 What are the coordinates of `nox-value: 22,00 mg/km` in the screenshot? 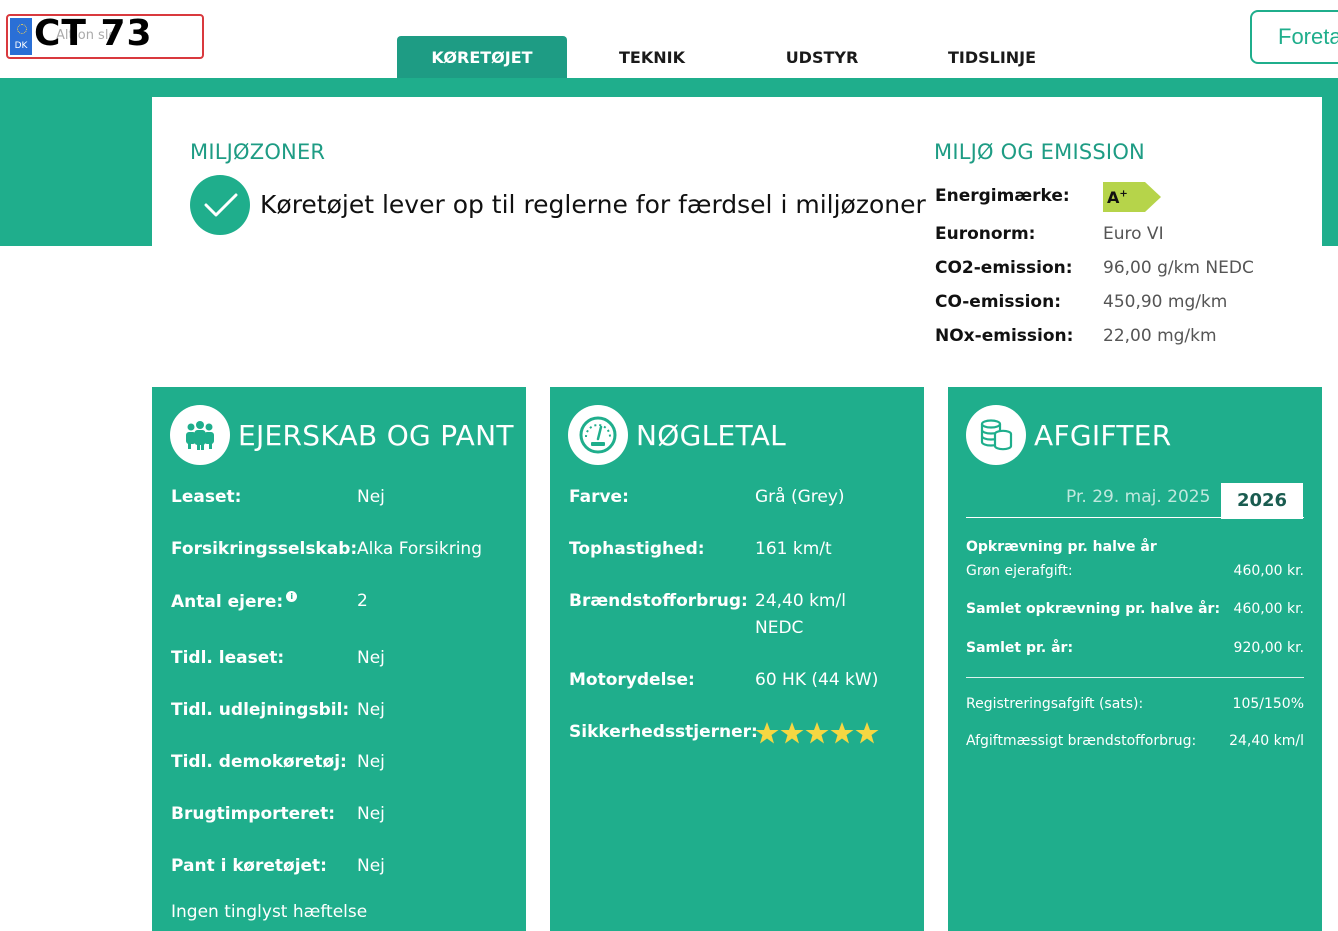 It's located at (1160, 336).